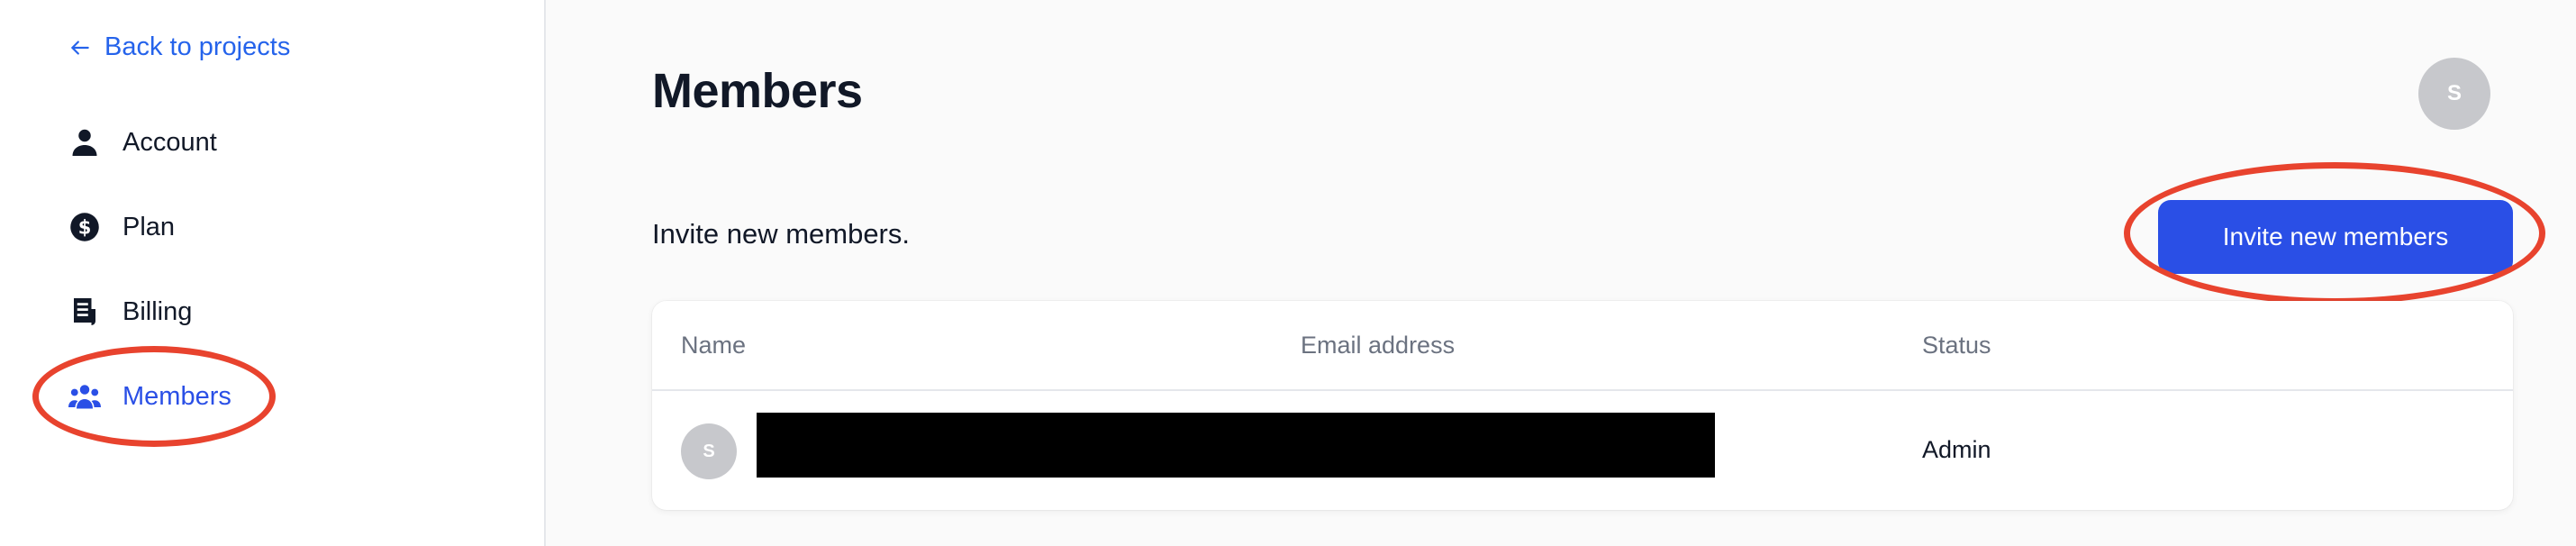  I want to click on column-header-status: Status, so click(1957, 346).